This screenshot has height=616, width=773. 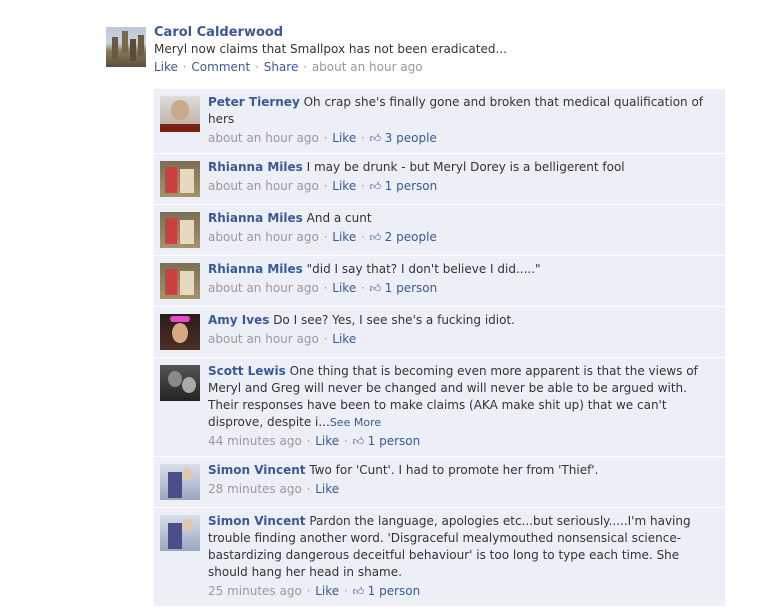 What do you see at coordinates (463, 138) in the screenshot?
I see `comment-meta: about an hour ago · Like · 👍︎ 3 people` at bounding box center [463, 138].